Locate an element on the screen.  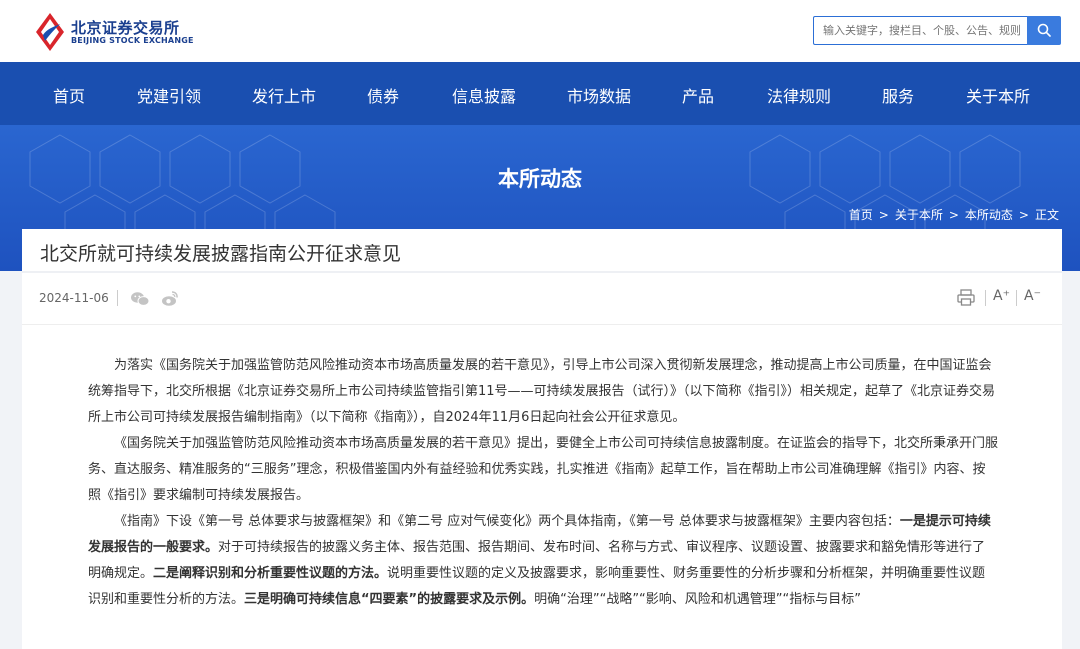
search-icon is located at coordinates (1044, 30).